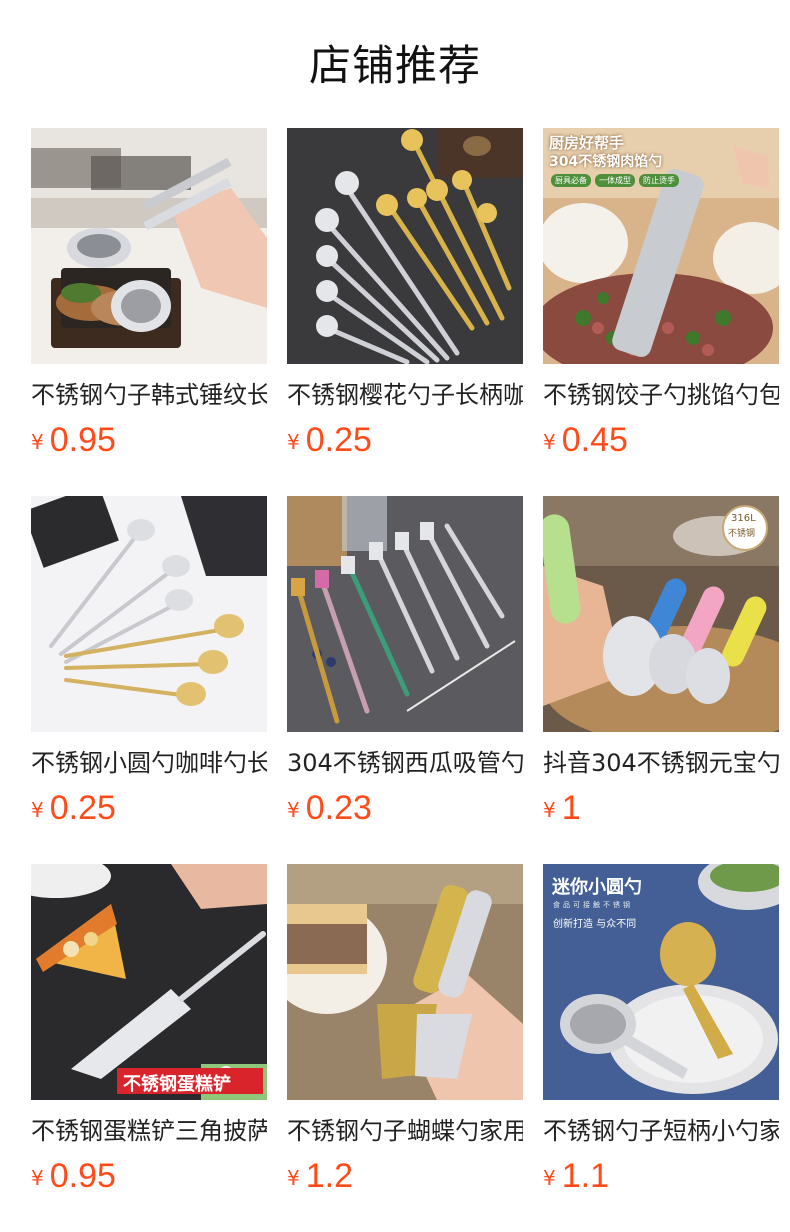  What do you see at coordinates (593, 905) in the screenshot?
I see `banner-subtitle: 食品可接触不锈钢` at bounding box center [593, 905].